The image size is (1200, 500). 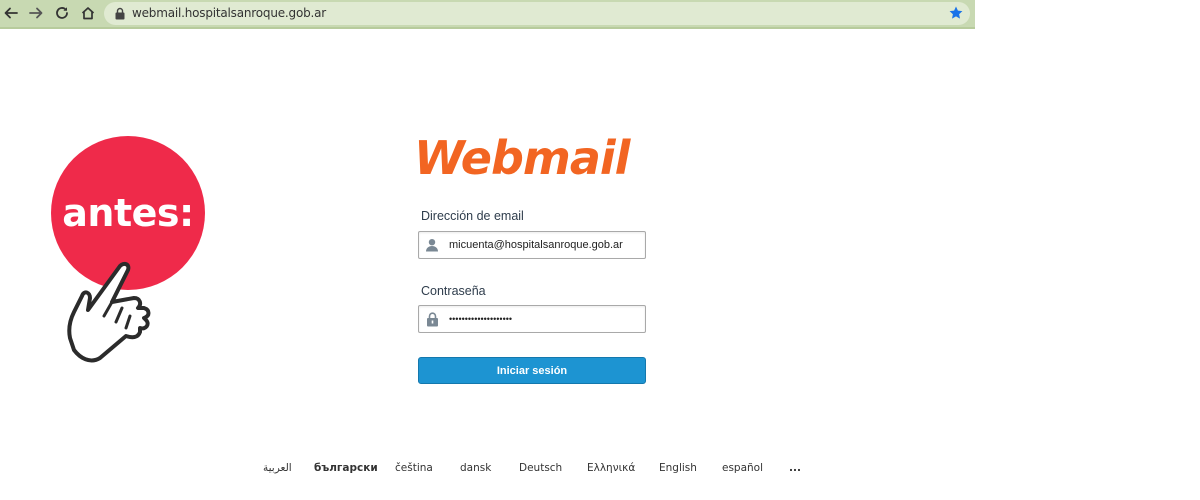 I want to click on password-field, so click(x=532, y=319).